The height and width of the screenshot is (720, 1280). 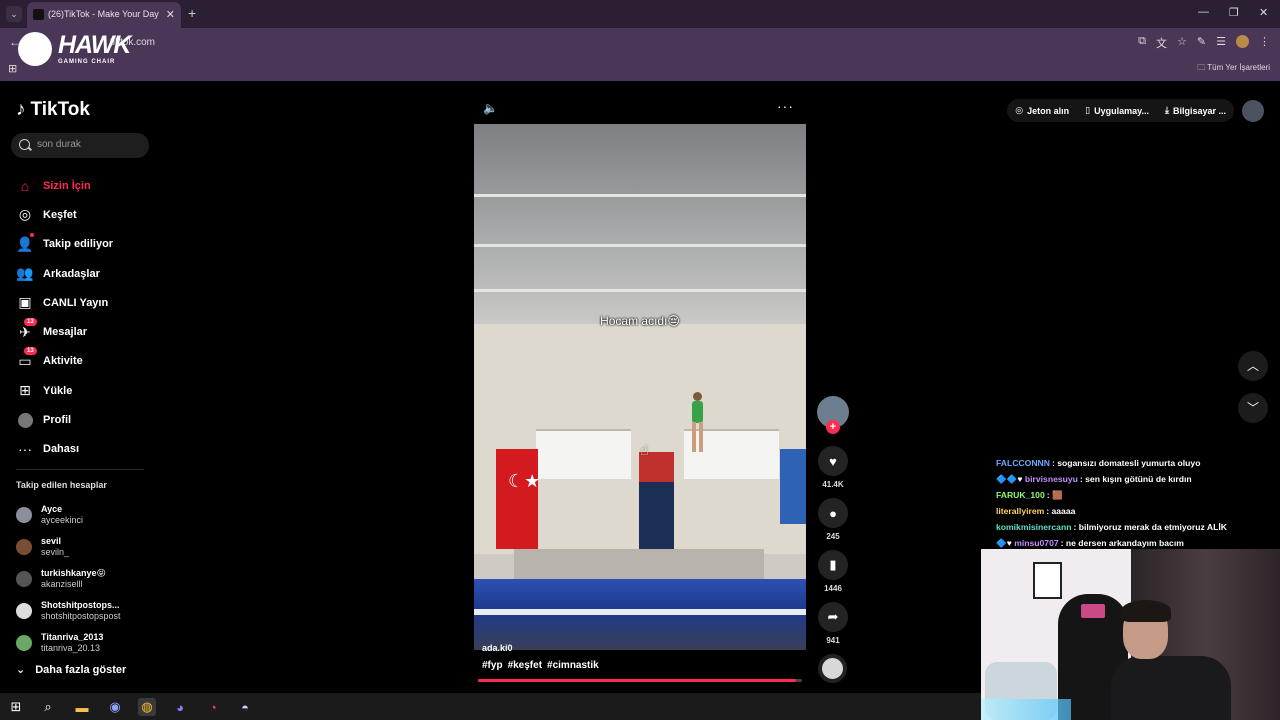 I want to click on next-video-button: ﹀, so click(x=1253, y=408).